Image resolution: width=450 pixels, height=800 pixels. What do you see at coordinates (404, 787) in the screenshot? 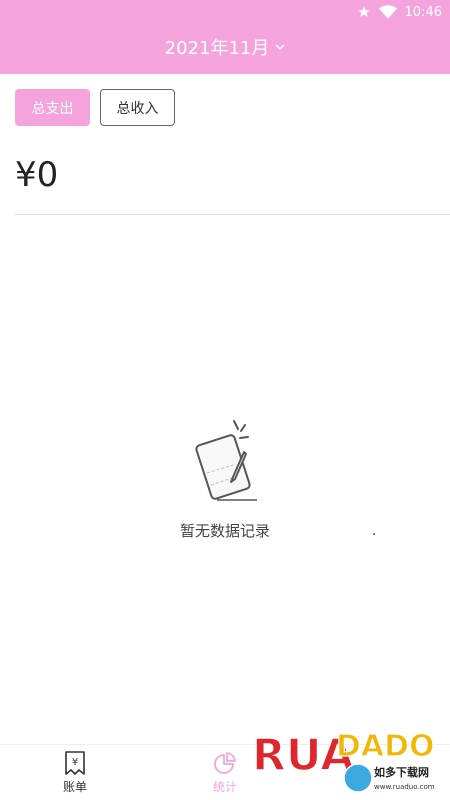
I see `watermark-url: www.ruaduo.com` at bounding box center [404, 787].